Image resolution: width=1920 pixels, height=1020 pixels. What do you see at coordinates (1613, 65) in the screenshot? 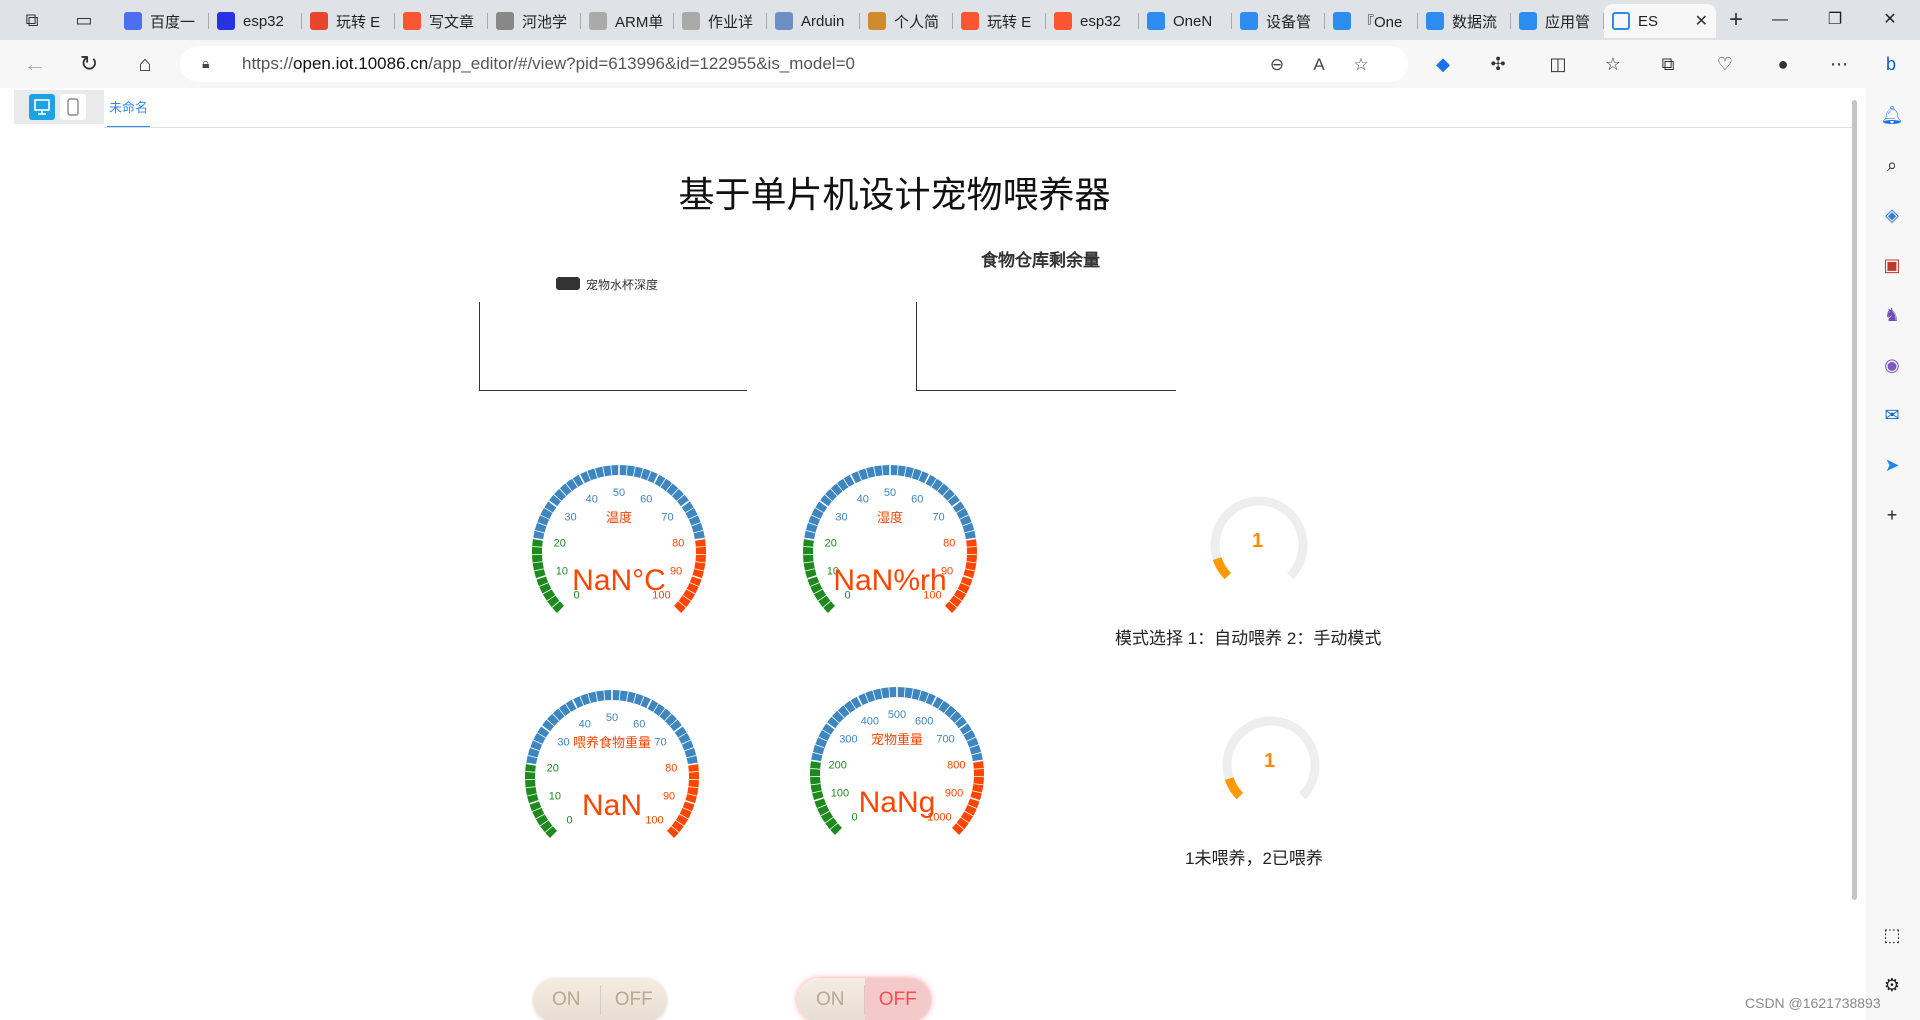
I see `favorites-icon: ☆` at bounding box center [1613, 65].